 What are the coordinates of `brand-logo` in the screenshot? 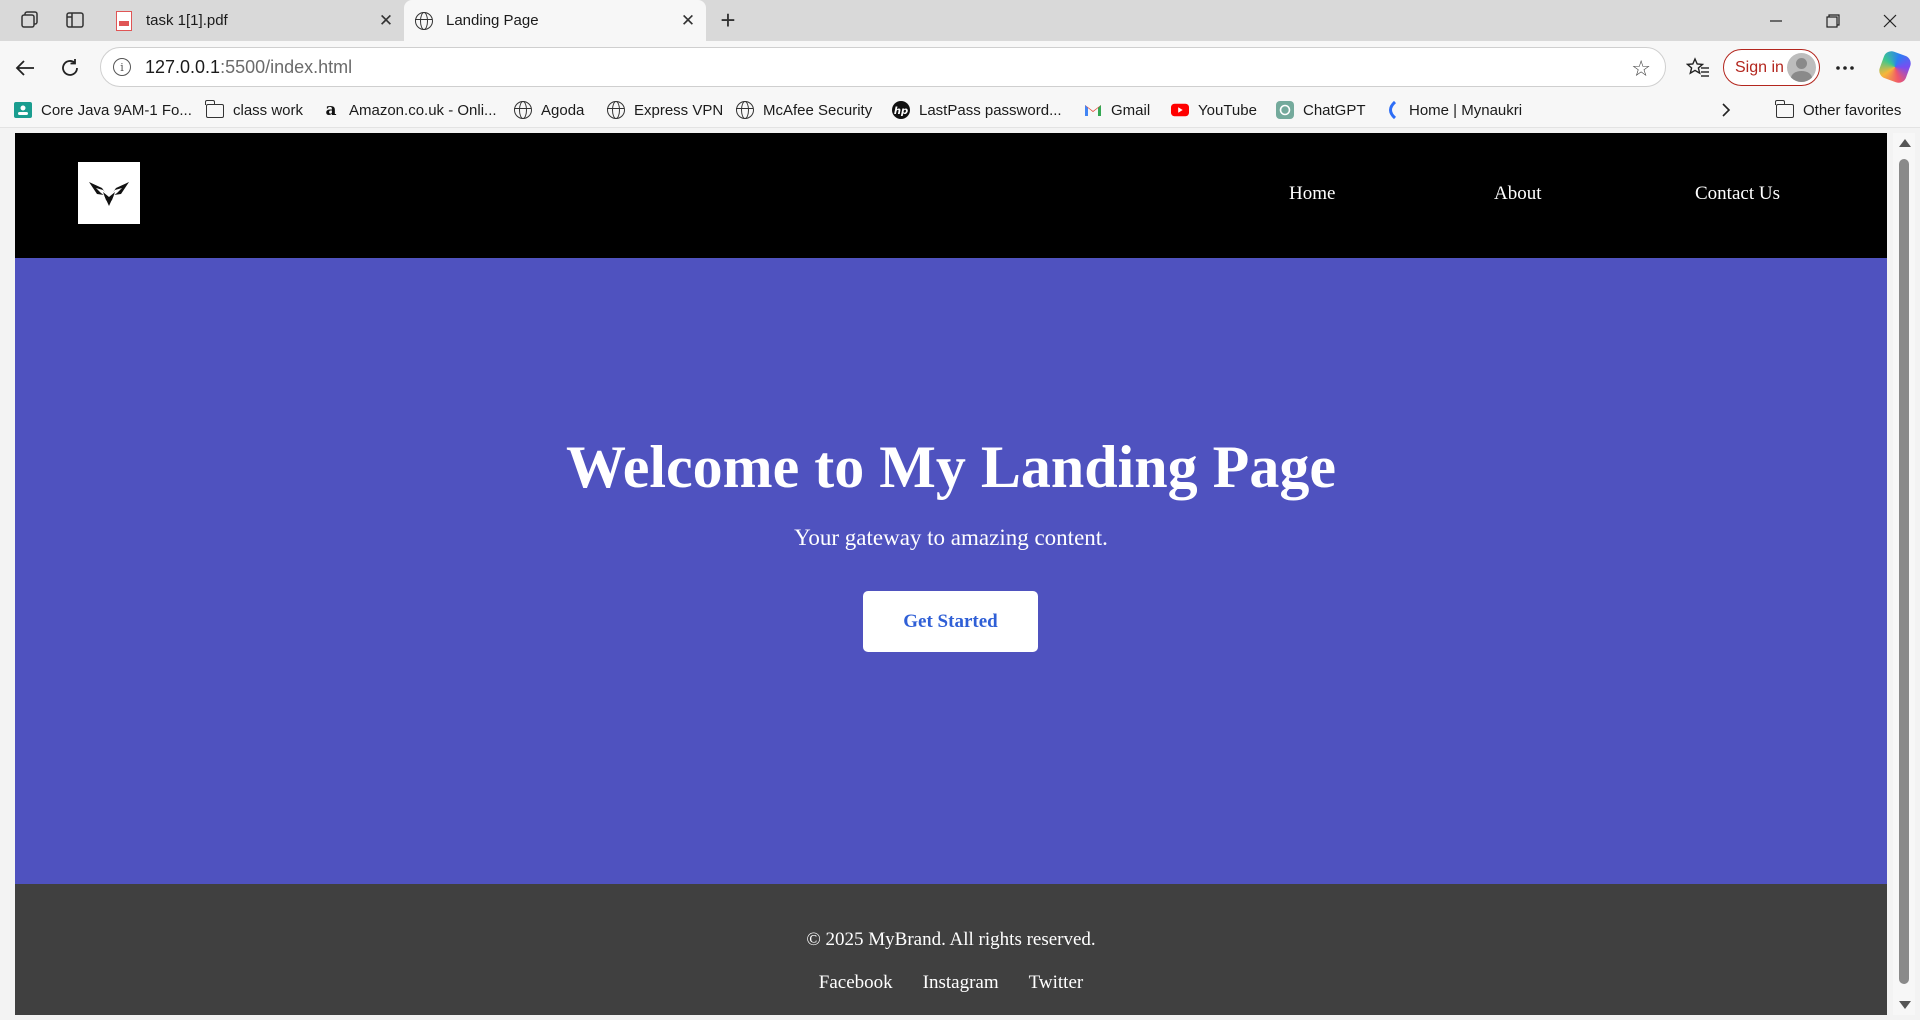 It's located at (109, 193).